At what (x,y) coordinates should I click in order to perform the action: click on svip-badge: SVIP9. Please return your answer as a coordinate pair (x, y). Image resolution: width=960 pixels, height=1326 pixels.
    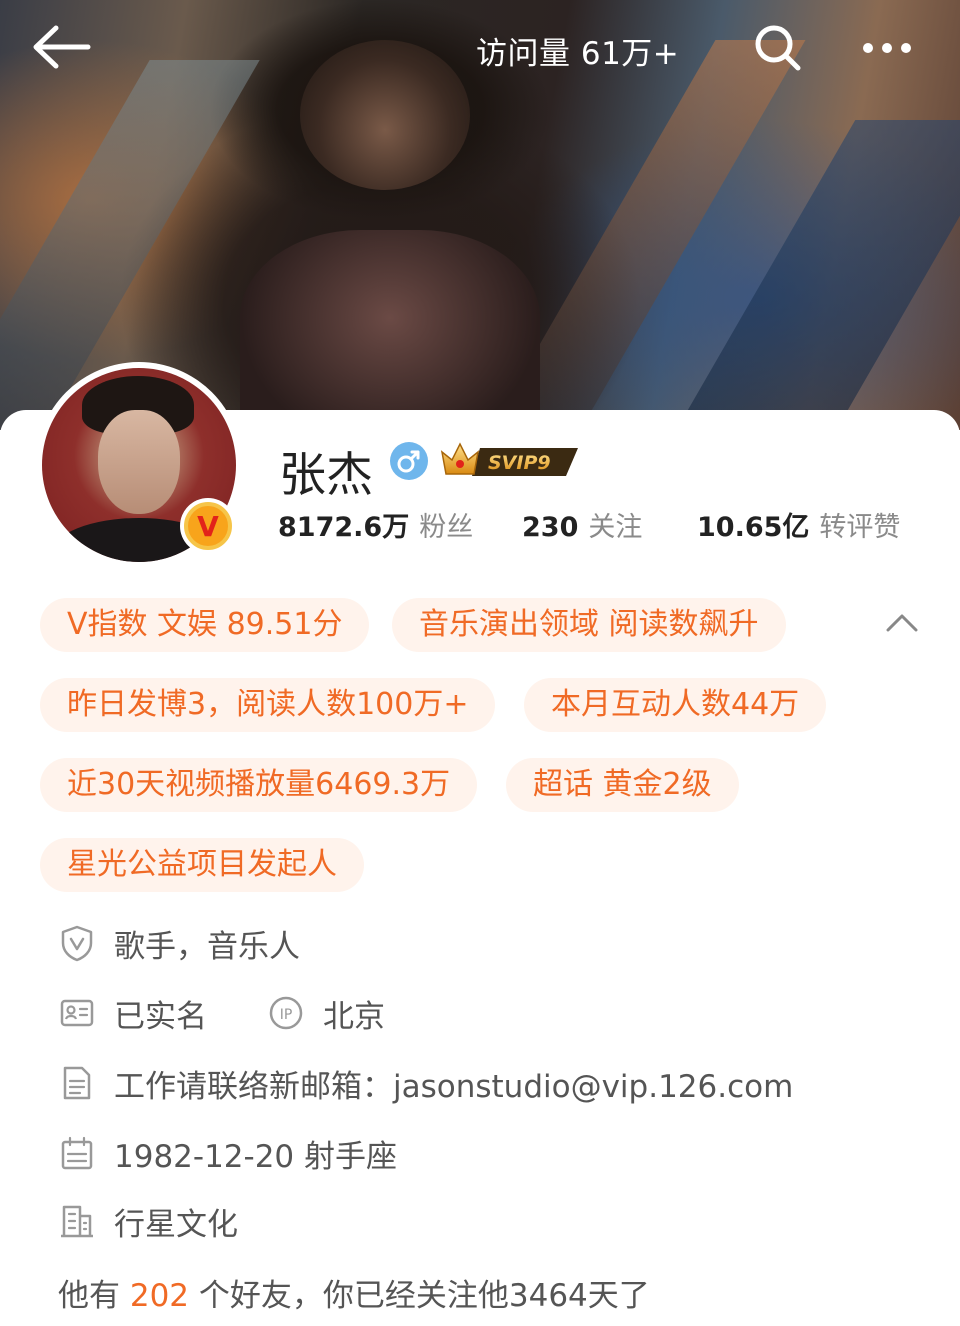
    Looking at the image, I should click on (511, 460).